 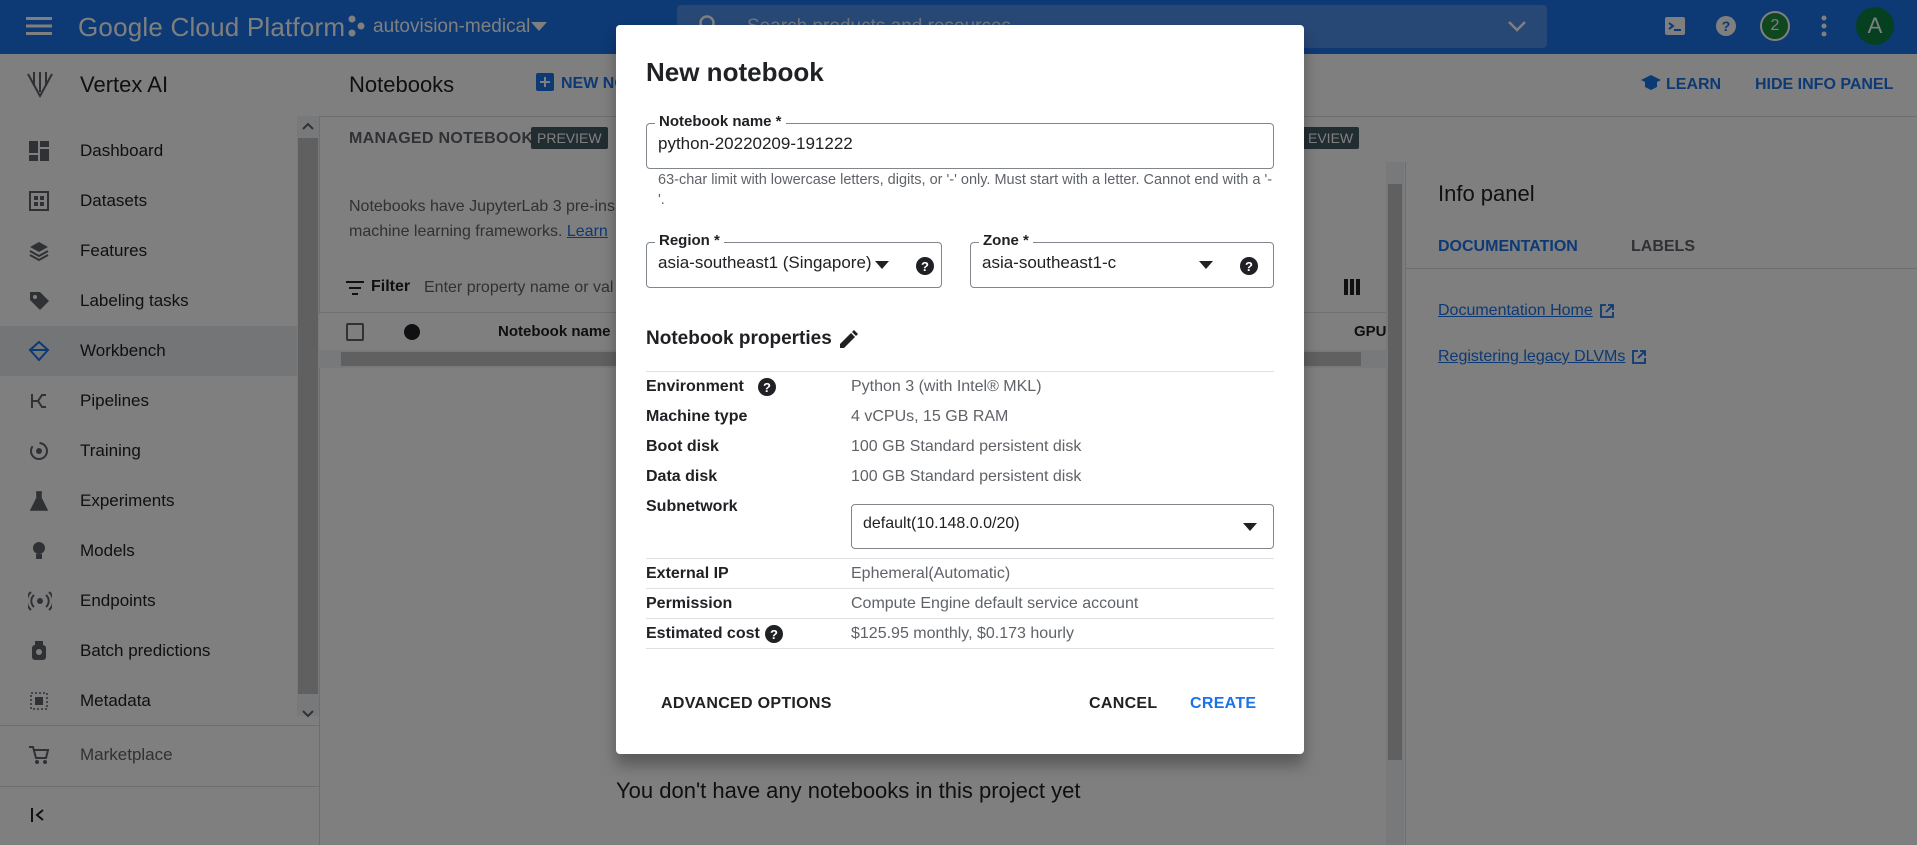 What do you see at coordinates (746, 704) in the screenshot?
I see `advanced-options-button: ADVANCED OPTIONS` at bounding box center [746, 704].